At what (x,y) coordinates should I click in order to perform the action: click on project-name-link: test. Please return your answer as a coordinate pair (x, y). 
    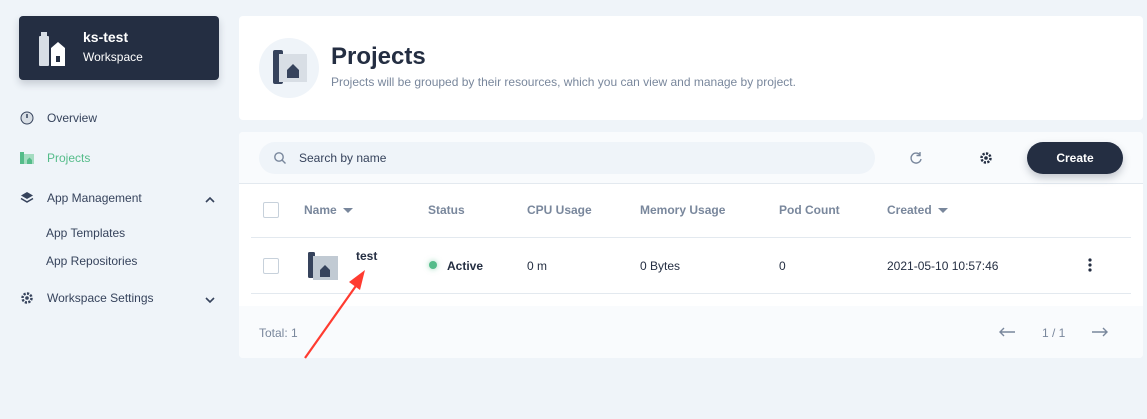
    Looking at the image, I should click on (366, 256).